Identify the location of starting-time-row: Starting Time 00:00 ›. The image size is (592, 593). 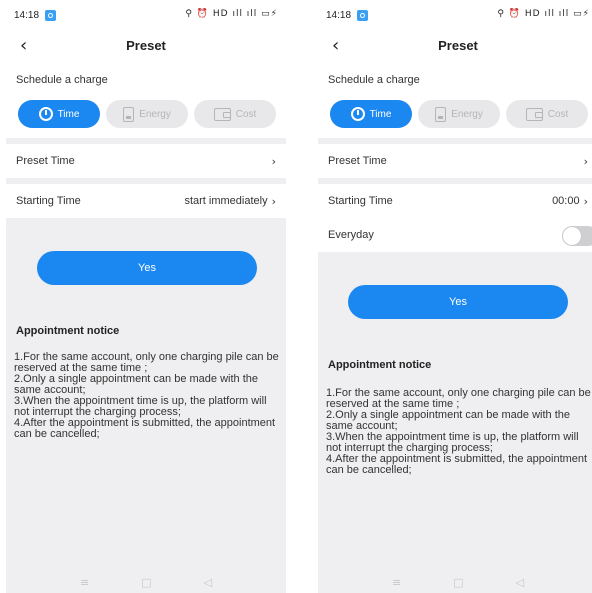
(455, 201).